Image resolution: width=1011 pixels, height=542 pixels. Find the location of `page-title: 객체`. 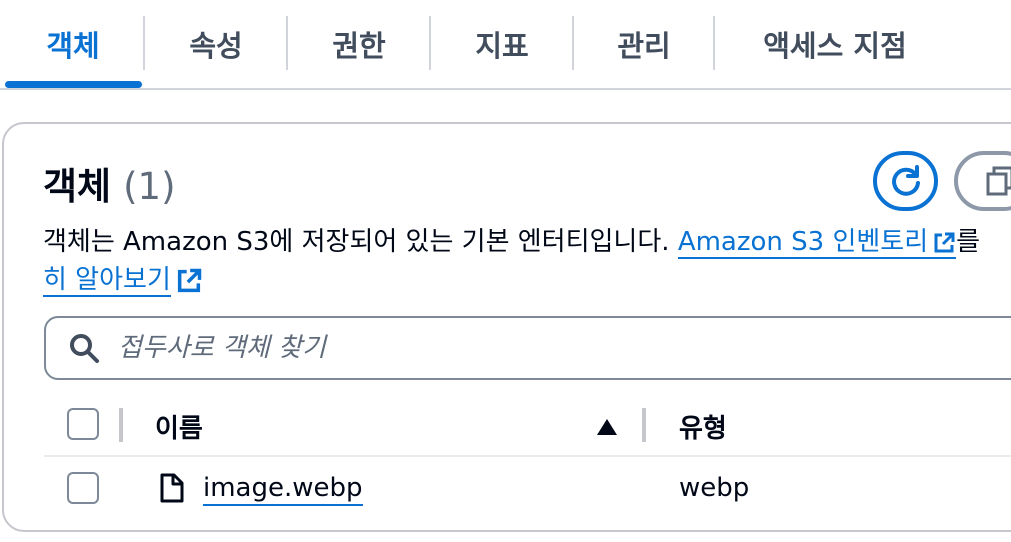

page-title: 객체 is located at coordinates (77, 186).